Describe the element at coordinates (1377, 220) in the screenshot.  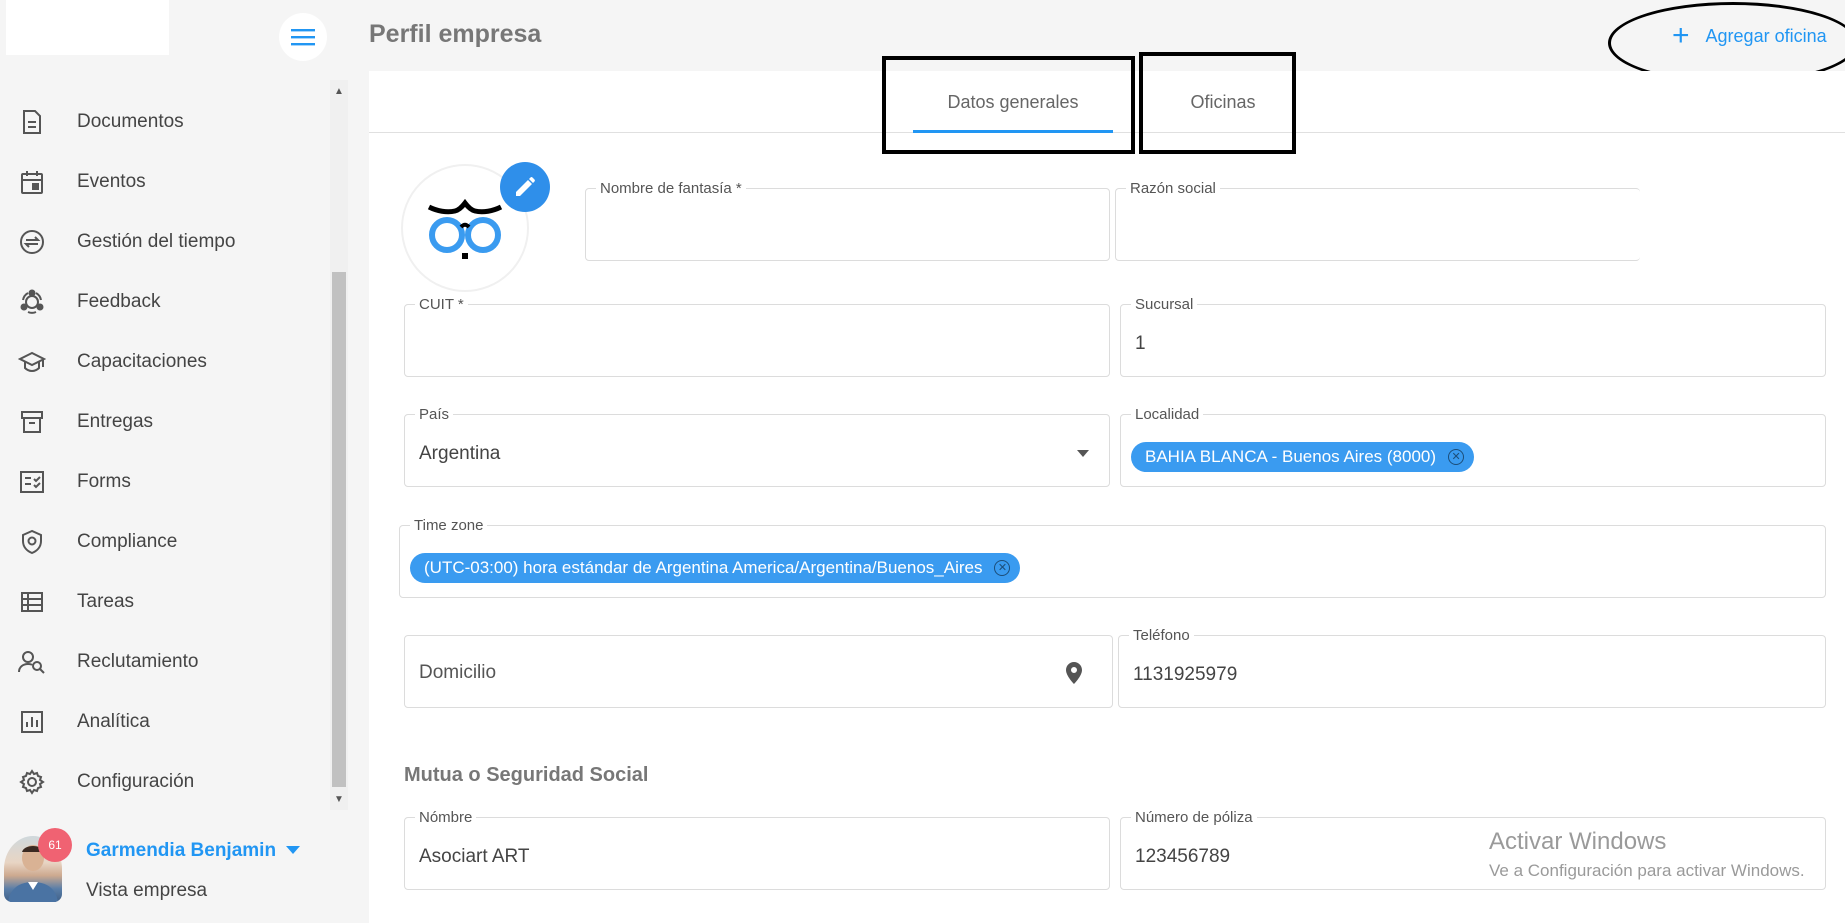
I see `business-name-field: Razón social` at that location.